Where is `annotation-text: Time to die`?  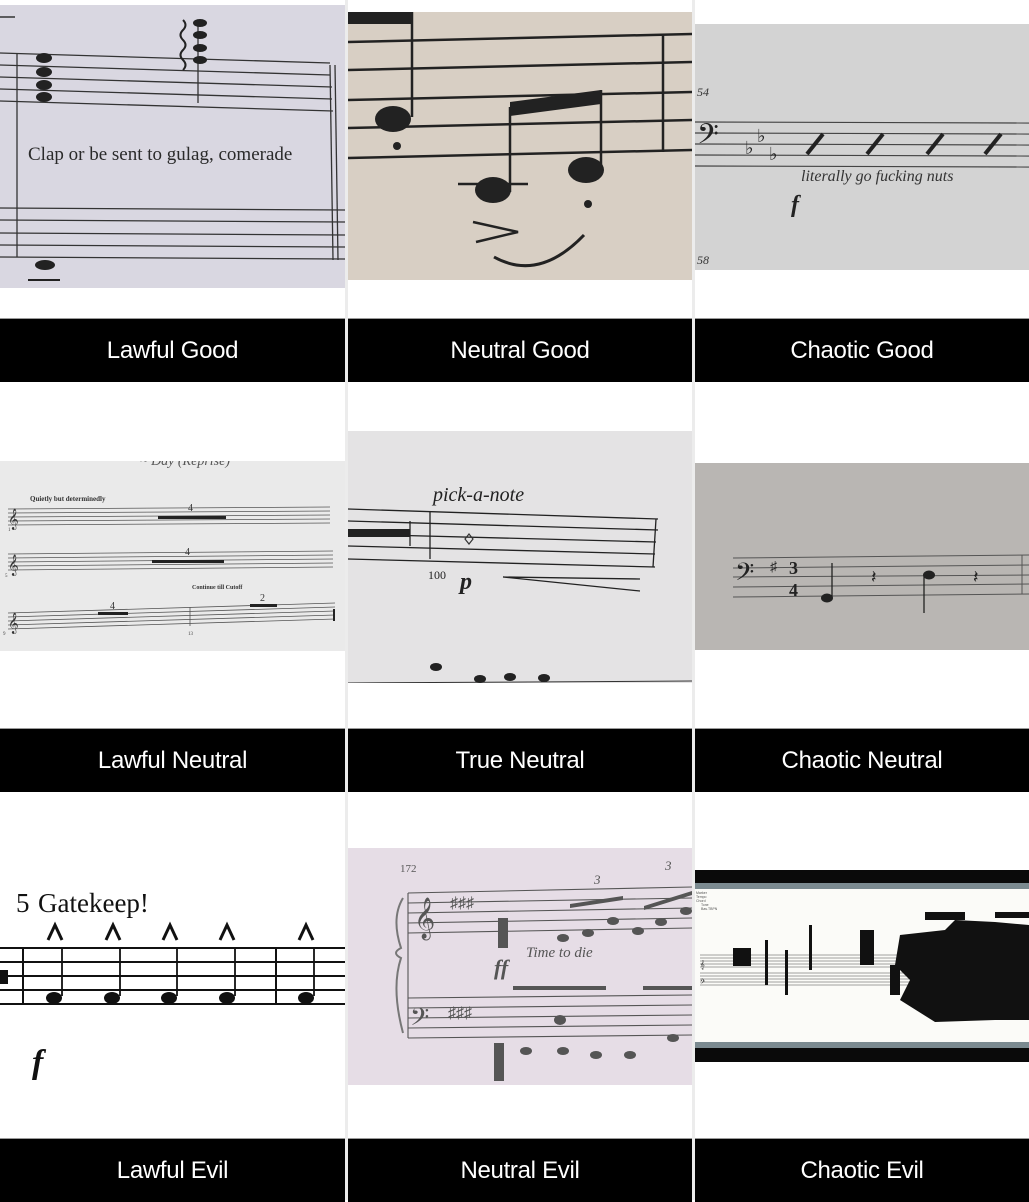 annotation-text: Time to die is located at coordinates (559, 953).